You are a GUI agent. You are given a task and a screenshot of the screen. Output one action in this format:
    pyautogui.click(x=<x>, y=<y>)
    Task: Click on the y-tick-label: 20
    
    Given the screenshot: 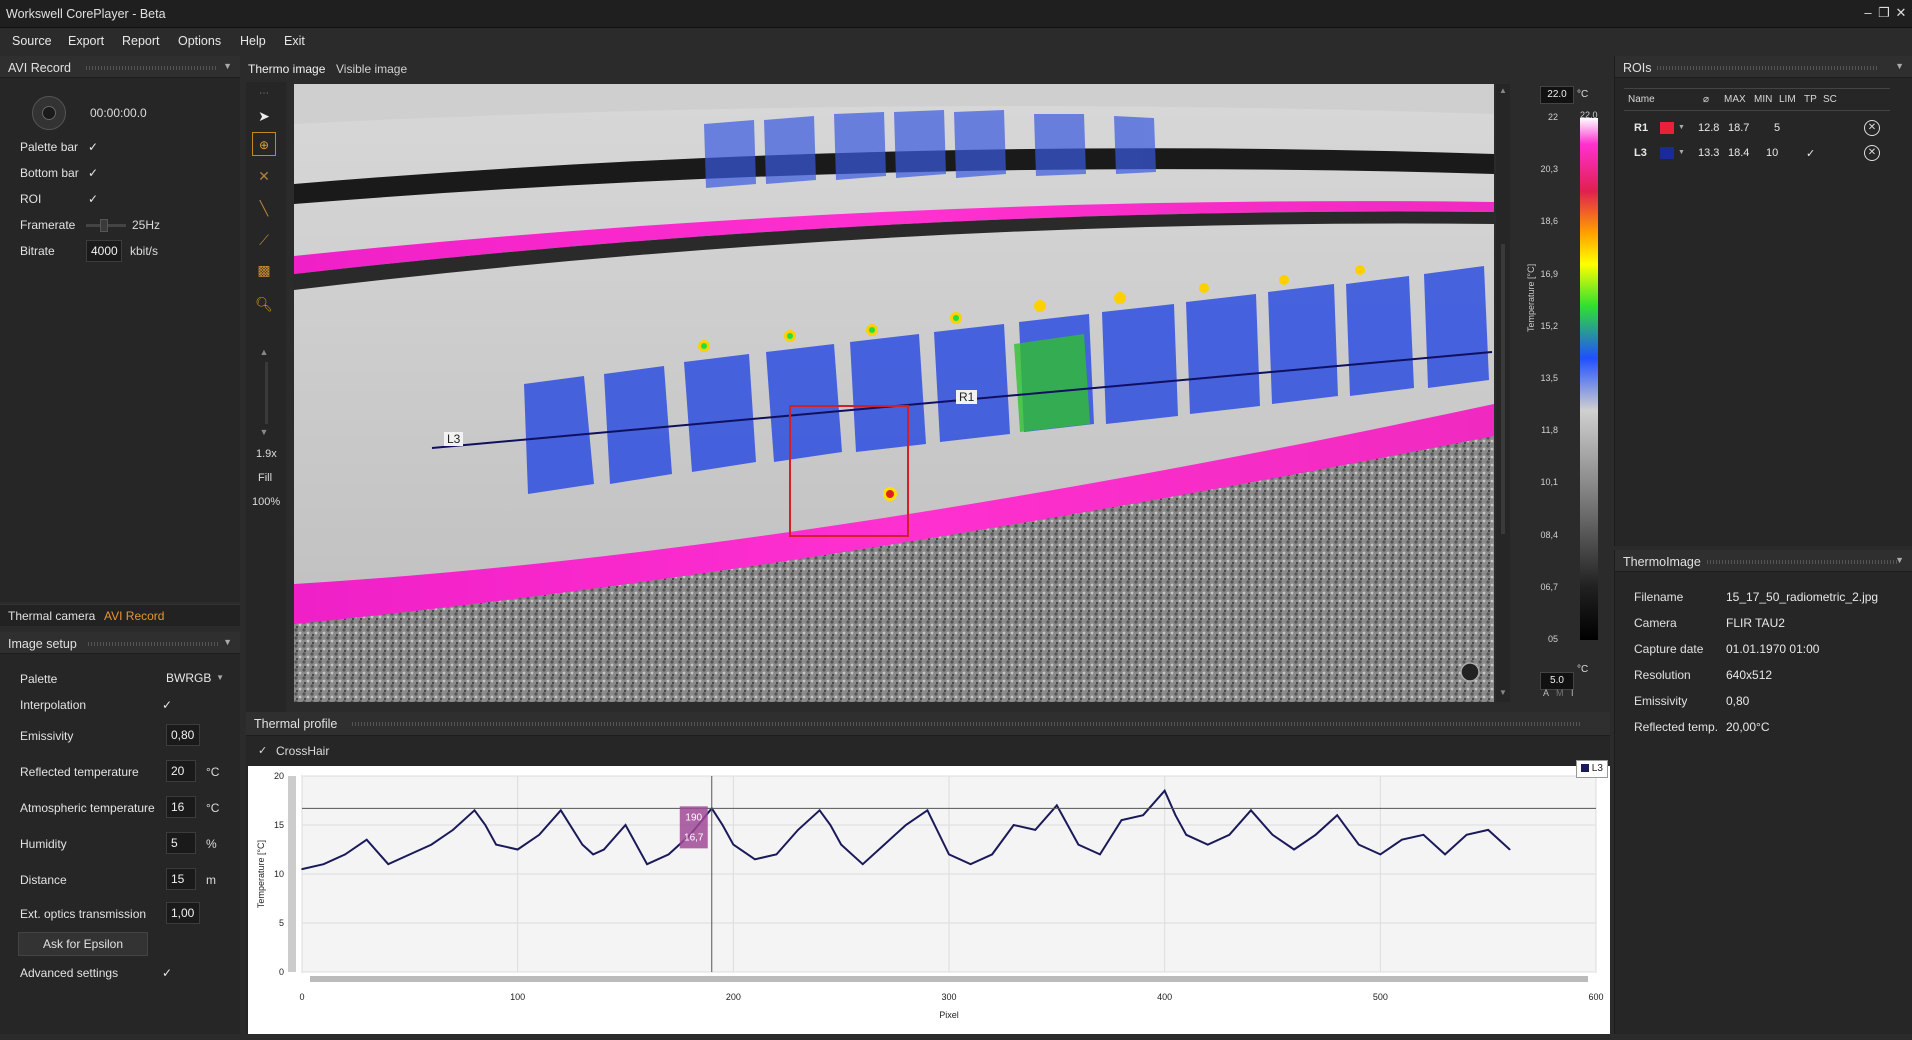 What is the action you would take?
    pyautogui.click(x=279, y=776)
    